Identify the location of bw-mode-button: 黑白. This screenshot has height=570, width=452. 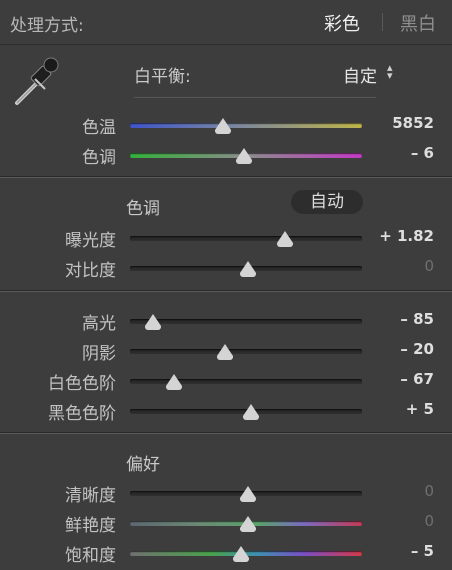
(418, 23).